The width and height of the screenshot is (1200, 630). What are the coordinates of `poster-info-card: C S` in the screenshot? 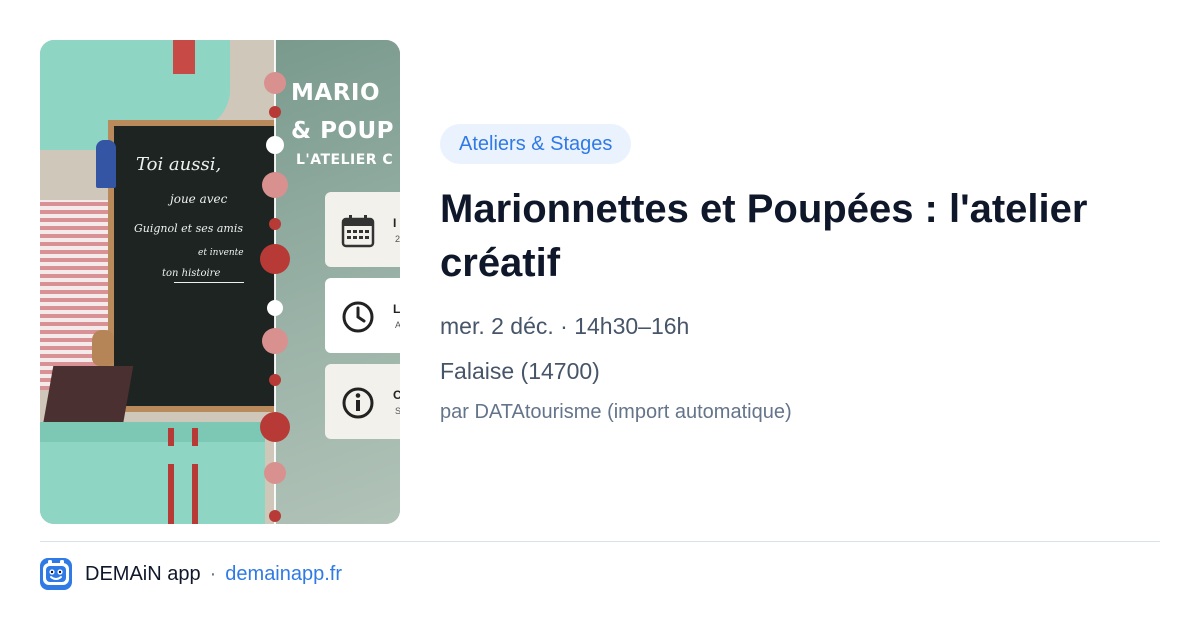 It's located at (362, 401).